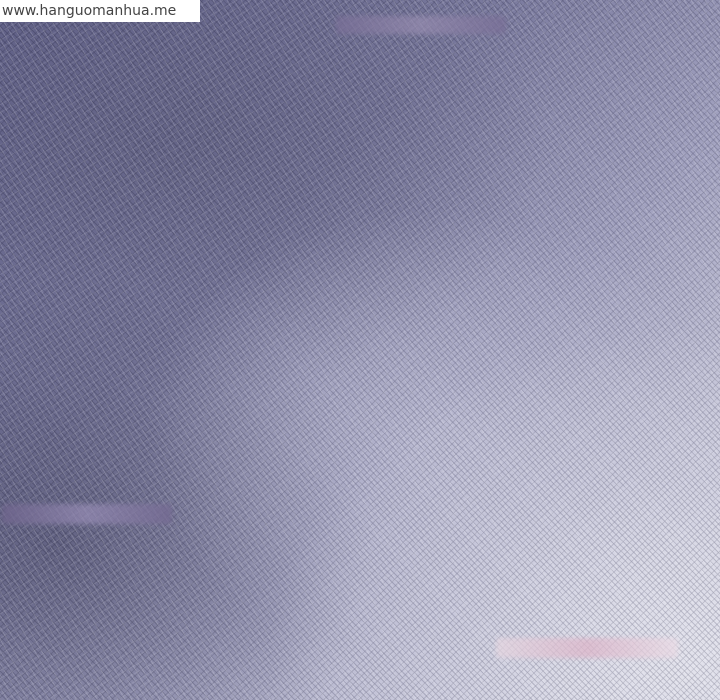 The height and width of the screenshot is (700, 720). What do you see at coordinates (87, 514) in the screenshot?
I see `blurred-mark-left` at bounding box center [87, 514].